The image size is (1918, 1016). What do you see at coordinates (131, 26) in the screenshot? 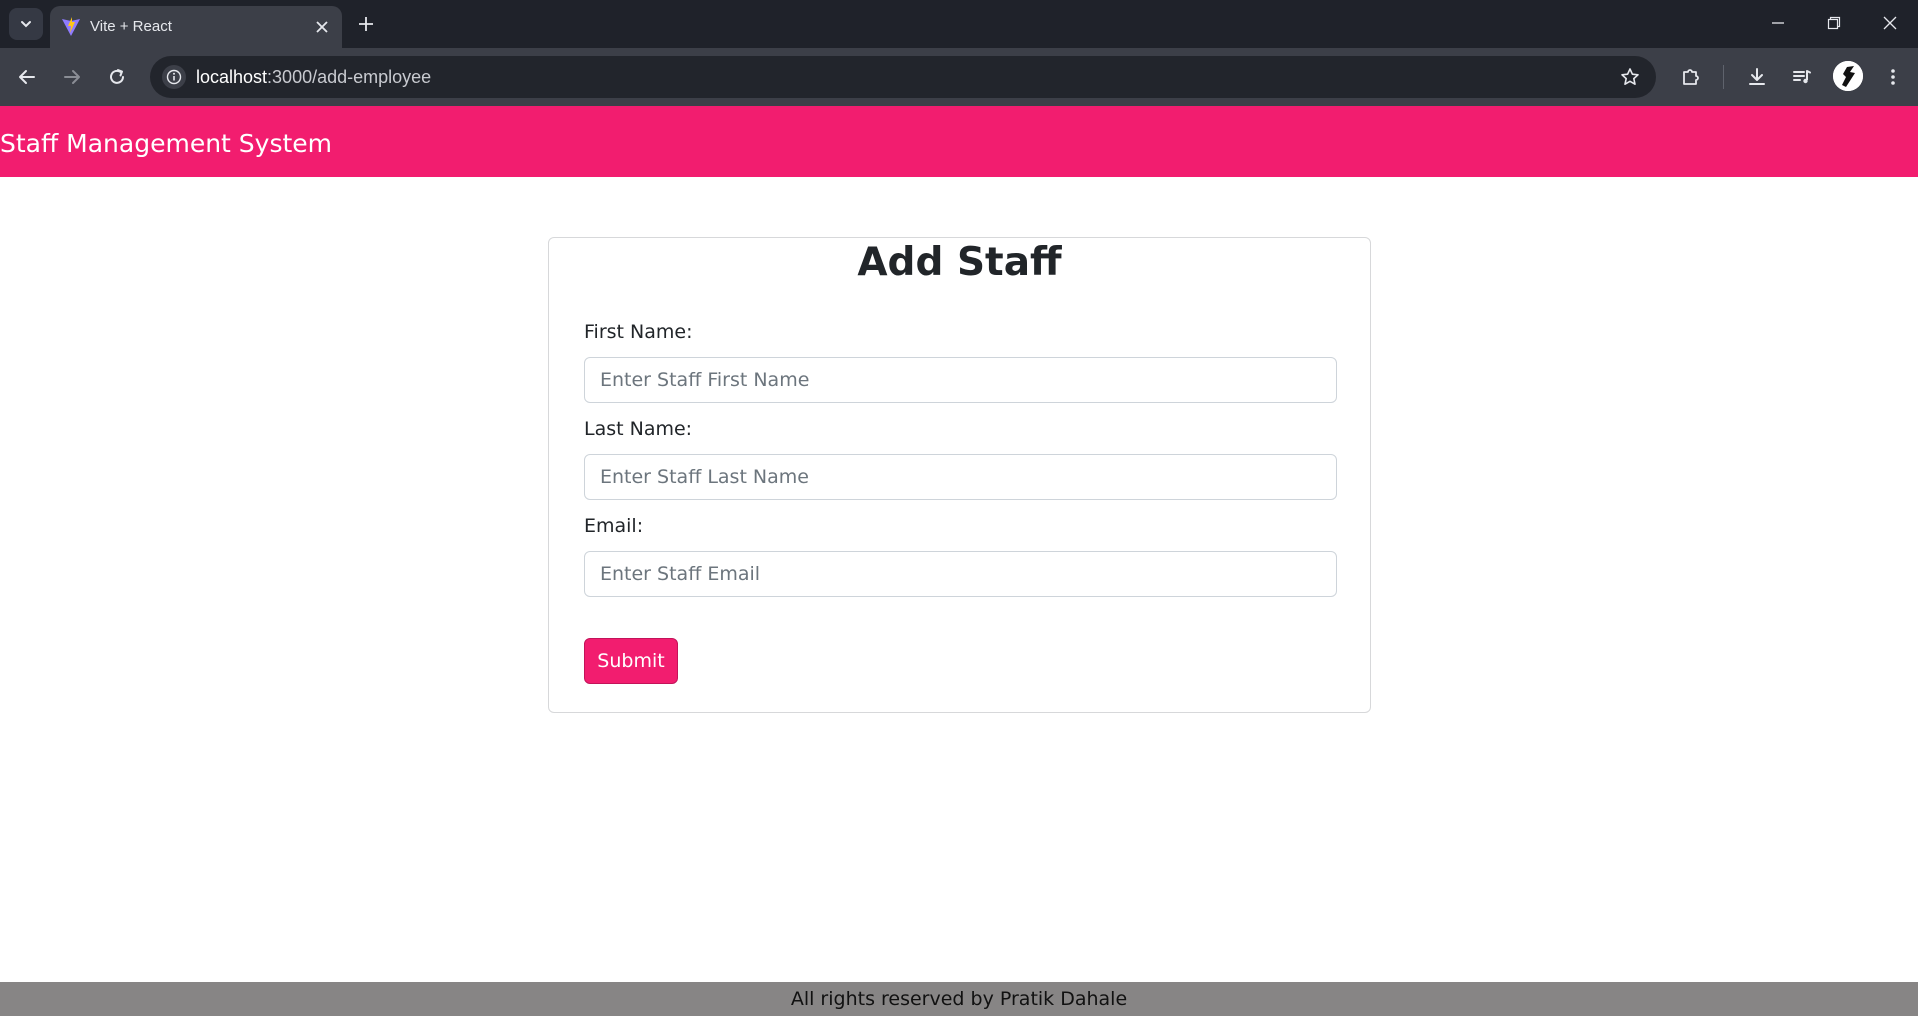
I see `tab-title: Vite + React` at bounding box center [131, 26].